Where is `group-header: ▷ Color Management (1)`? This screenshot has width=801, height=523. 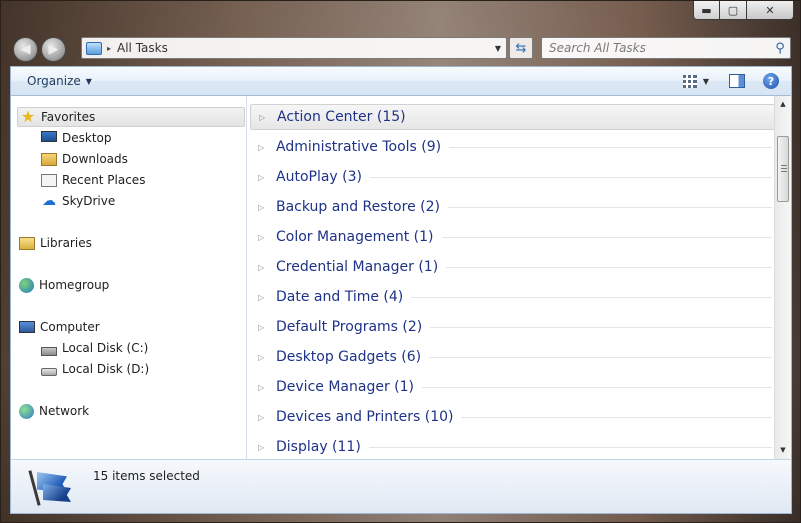
group-header: ▷ Color Management (1) is located at coordinates (513, 237).